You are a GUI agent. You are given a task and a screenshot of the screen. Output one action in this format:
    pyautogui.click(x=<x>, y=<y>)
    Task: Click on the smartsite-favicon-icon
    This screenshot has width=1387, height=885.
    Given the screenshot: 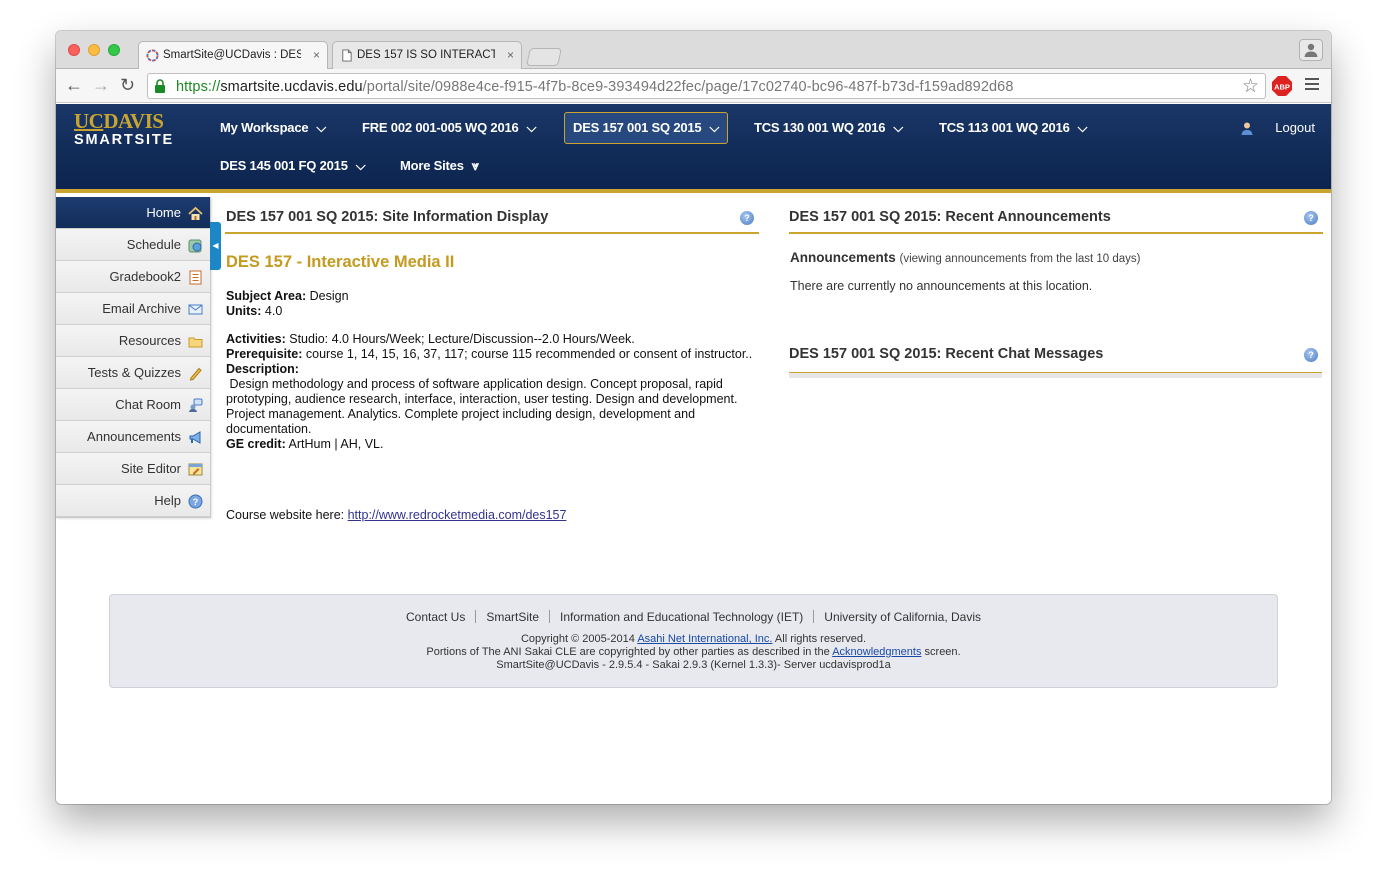 What is the action you would take?
    pyautogui.click(x=152, y=55)
    